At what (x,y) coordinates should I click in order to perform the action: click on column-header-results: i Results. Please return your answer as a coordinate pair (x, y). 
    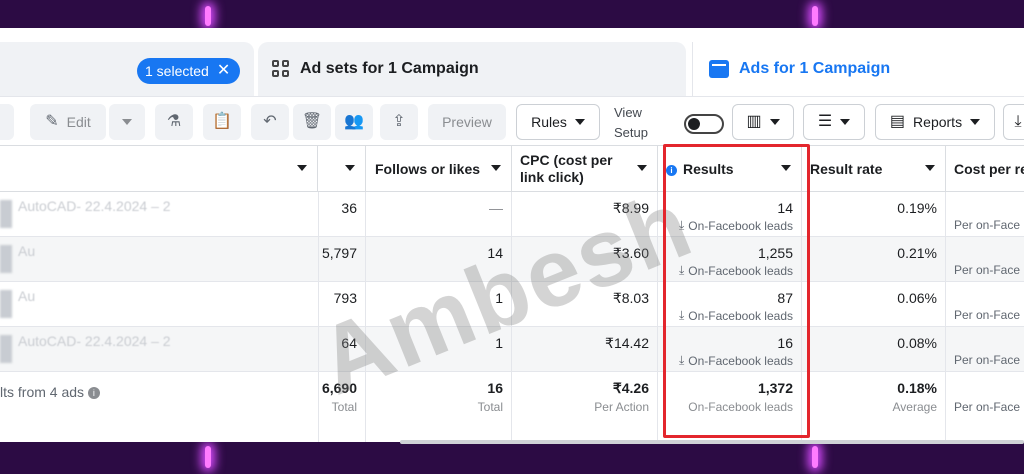
    Looking at the image, I should click on (730, 169).